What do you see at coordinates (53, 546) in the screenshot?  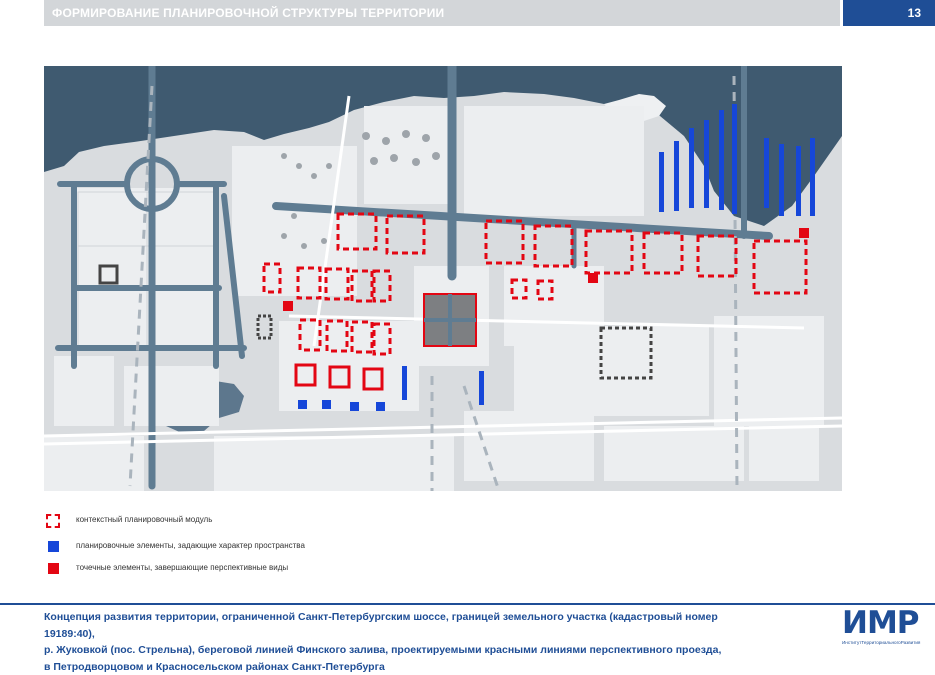 I see `legend-blue-square-icon` at bounding box center [53, 546].